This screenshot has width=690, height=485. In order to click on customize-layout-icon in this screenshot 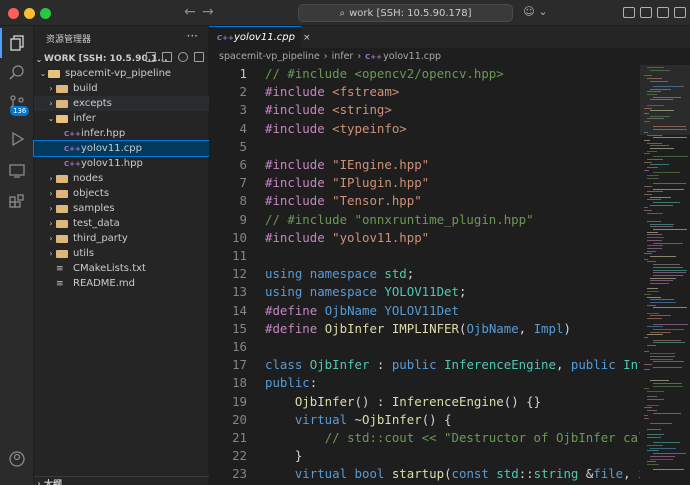, I will do `click(680, 12)`.